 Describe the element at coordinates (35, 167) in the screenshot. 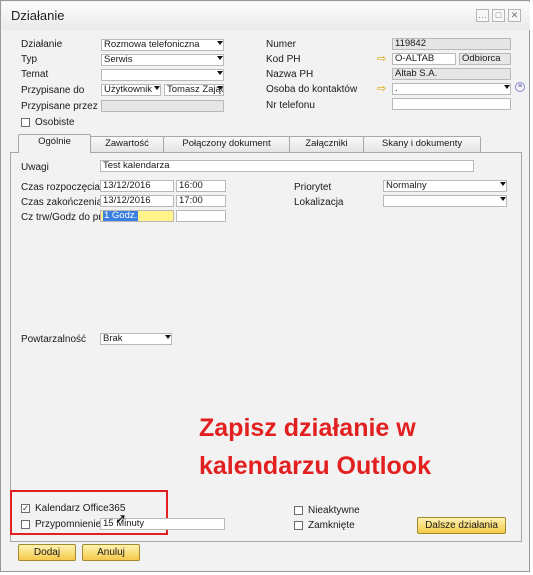

I see `uwagi-label: Uwagi` at that location.